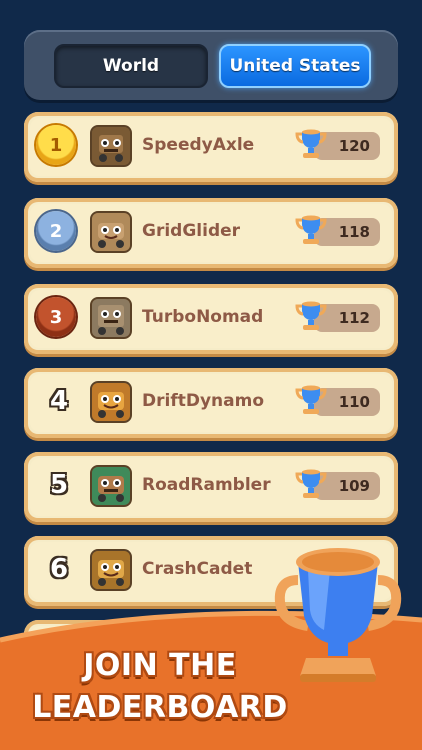 The height and width of the screenshot is (750, 422). Describe the element at coordinates (56, 145) in the screenshot. I see `gold-medal-icon: 1` at that location.